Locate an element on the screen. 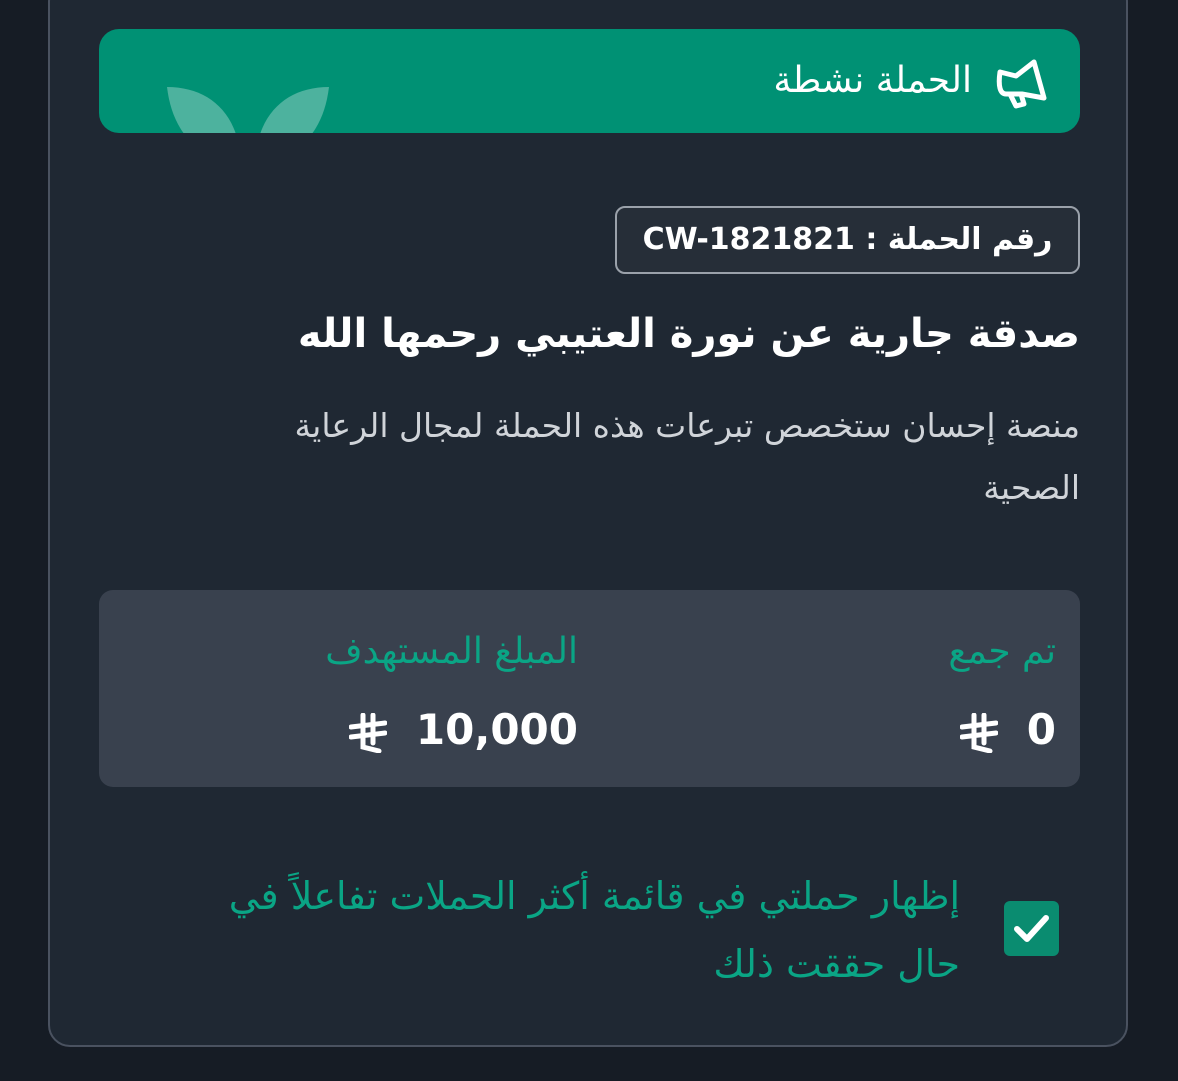 Image resolution: width=1178 pixels, height=1081 pixels. collected-stat: تم جمع 0 is located at coordinates (836, 688).